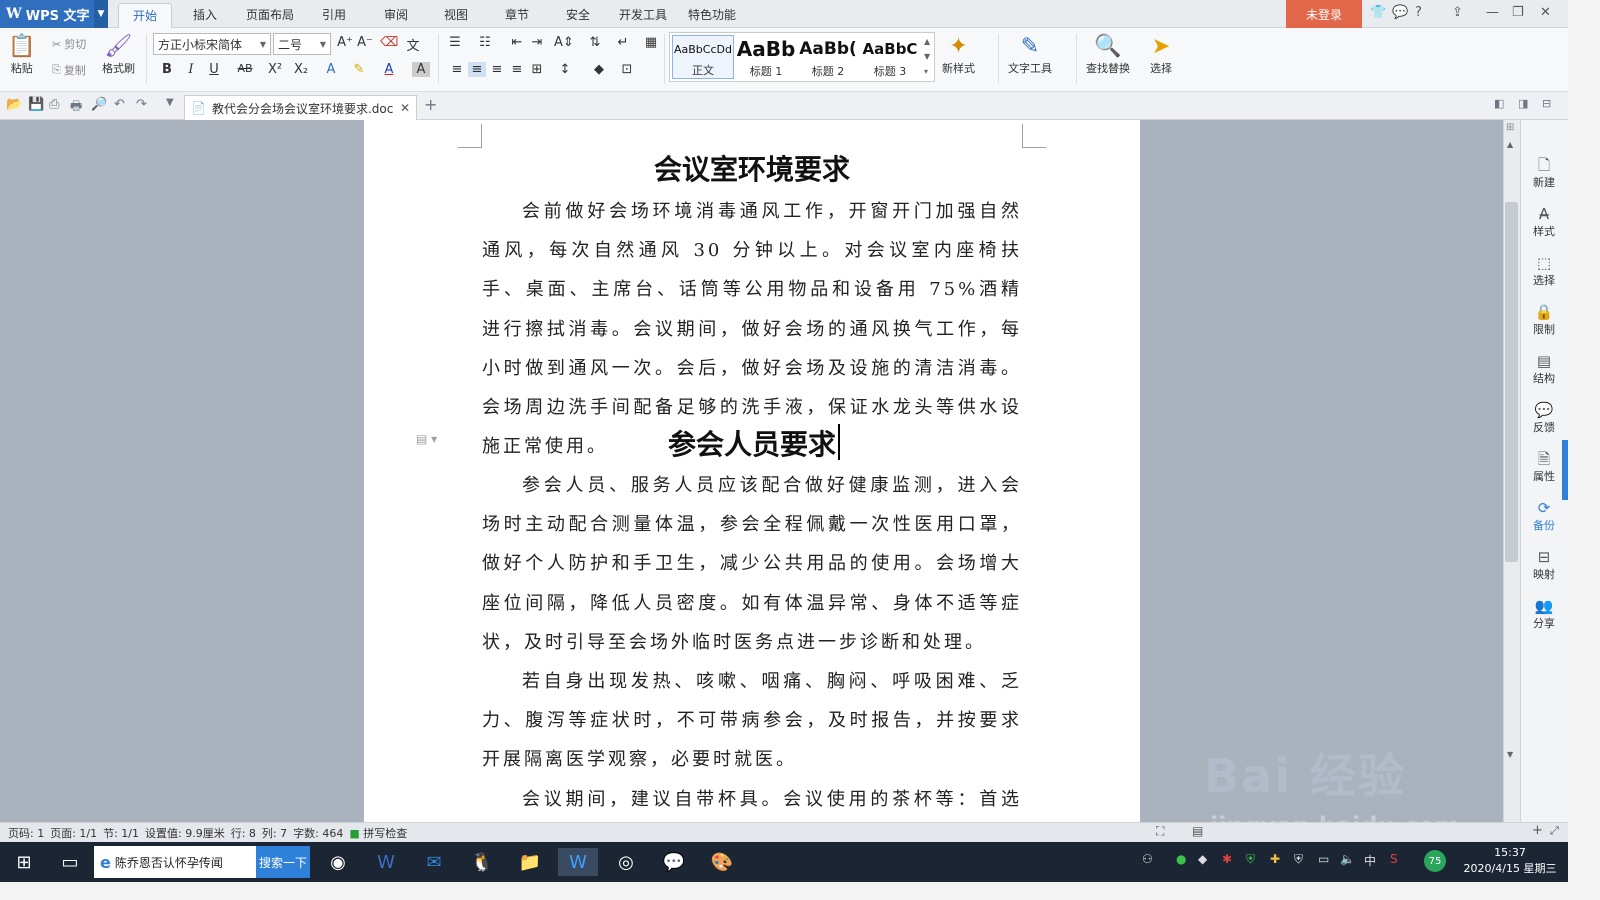 The image size is (1600, 900). Describe the element at coordinates (1227, 859) in the screenshot. I see `tray-app-icon: ✱` at that location.